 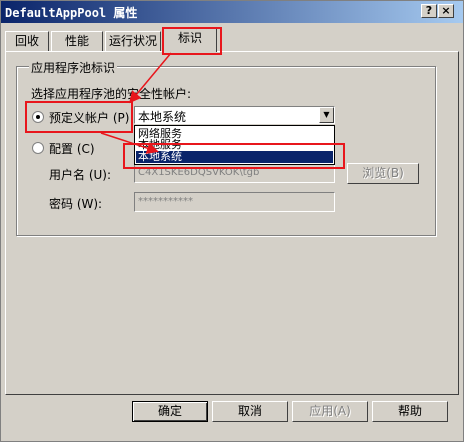 I want to click on annotation-arrows, so click(x=136, y=103).